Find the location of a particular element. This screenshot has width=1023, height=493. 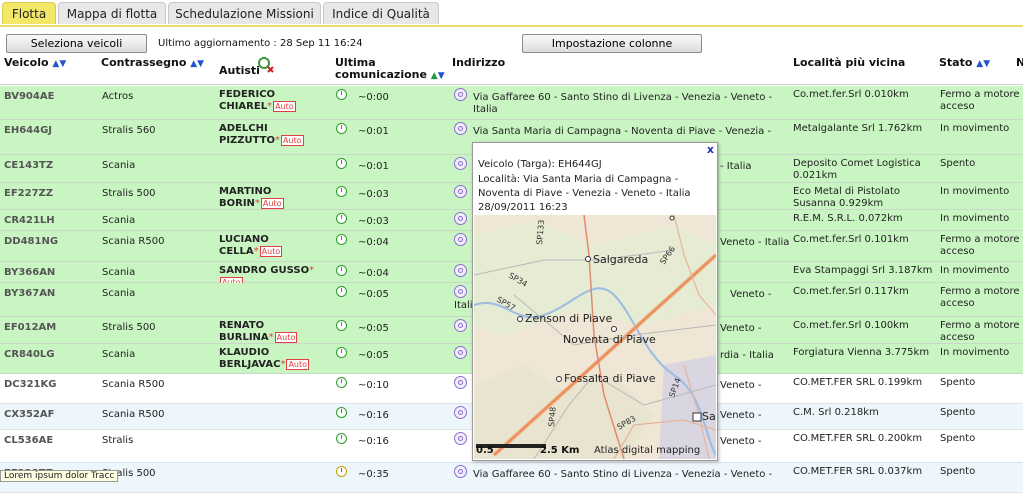

header-drivers: Autisti is located at coordinates (239, 71).